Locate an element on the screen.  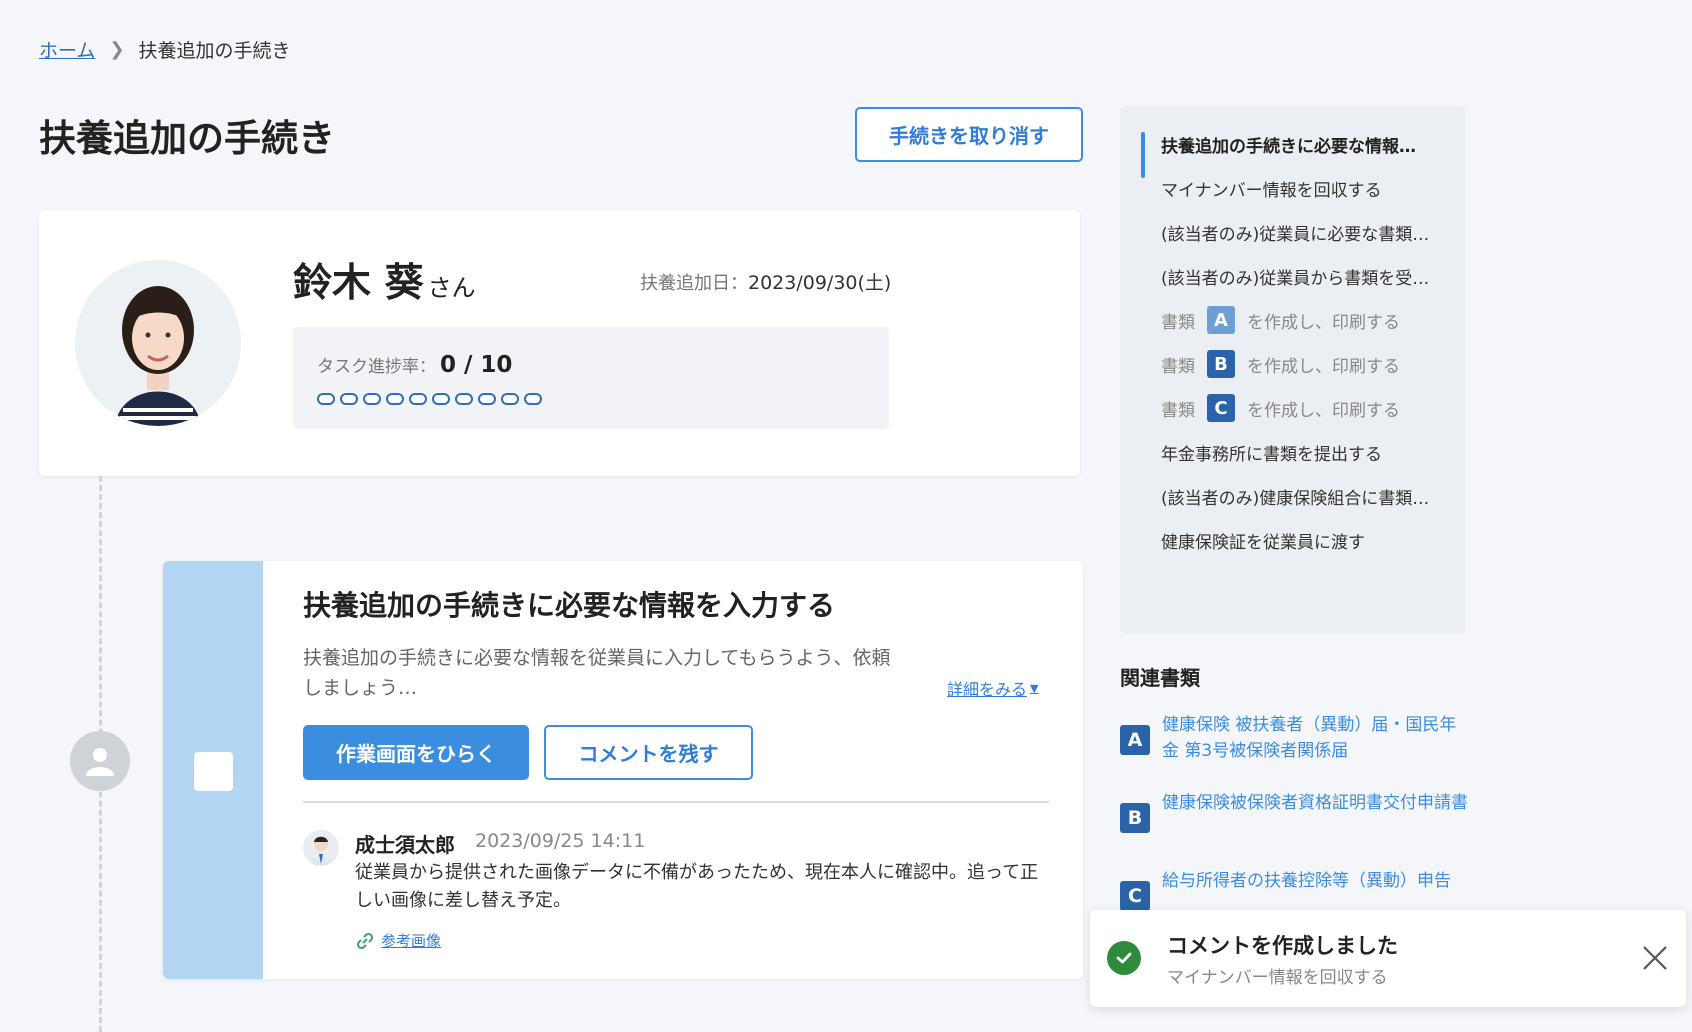
related-document-link: 健康保険被保険者資格証明書交付申請書 is located at coordinates (1317, 811).